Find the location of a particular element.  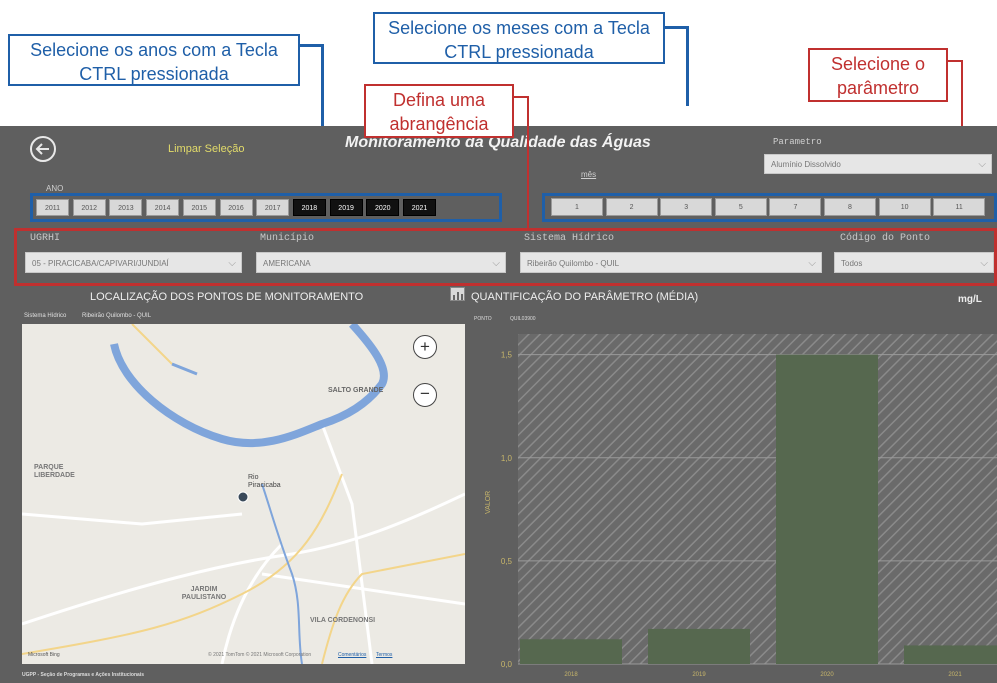

monitoring-point-marker is located at coordinates (243, 497).